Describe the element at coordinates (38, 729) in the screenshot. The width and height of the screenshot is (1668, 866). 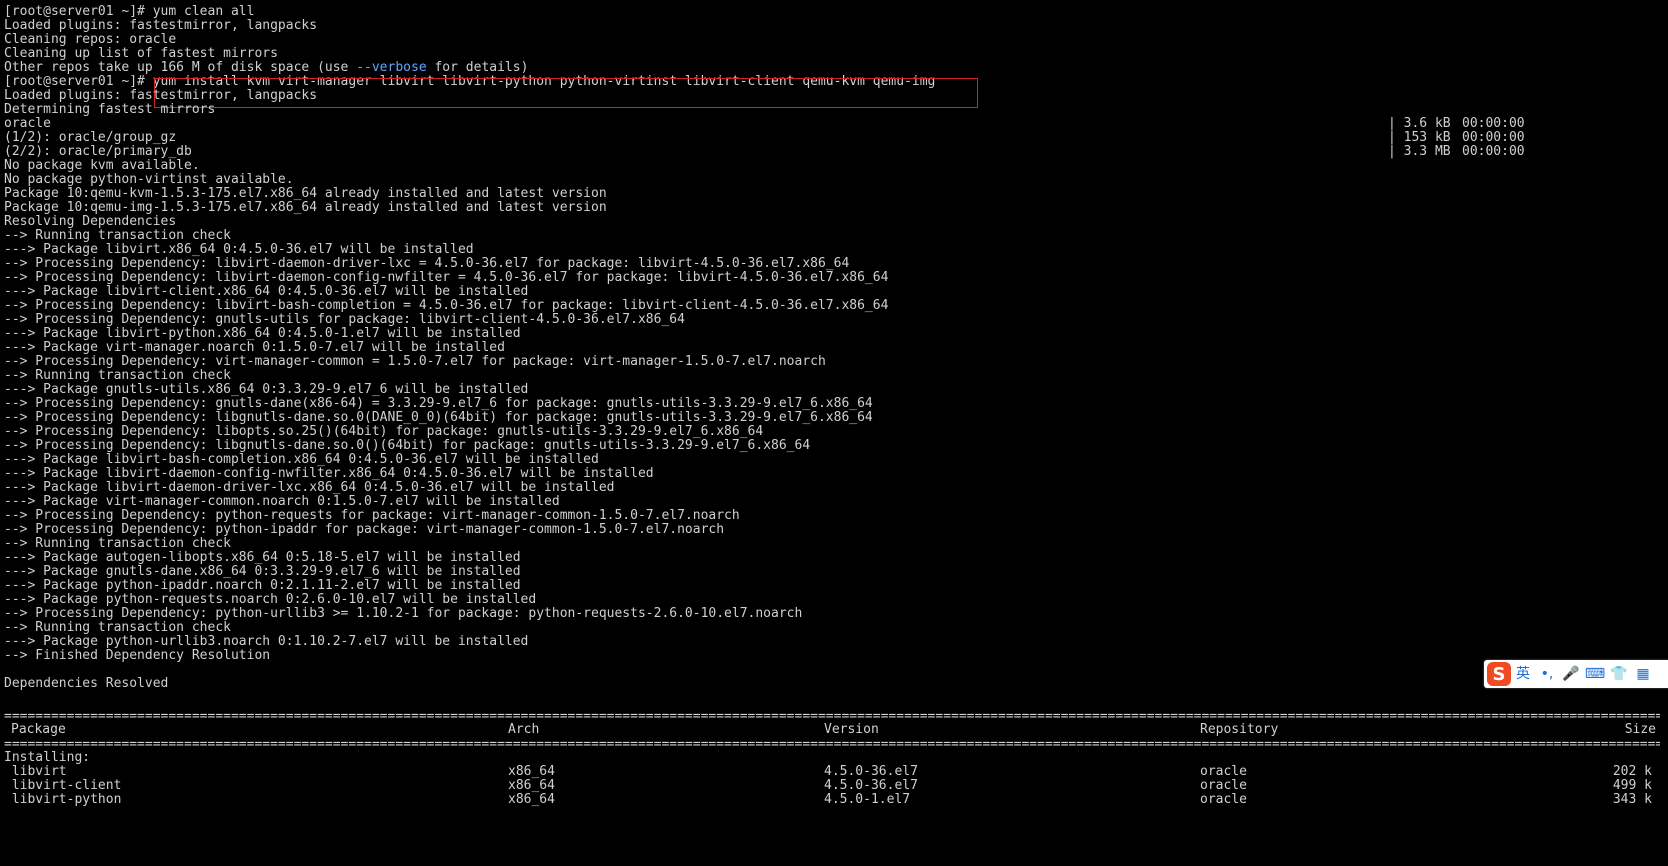
I see `column-header-package: Package` at that location.